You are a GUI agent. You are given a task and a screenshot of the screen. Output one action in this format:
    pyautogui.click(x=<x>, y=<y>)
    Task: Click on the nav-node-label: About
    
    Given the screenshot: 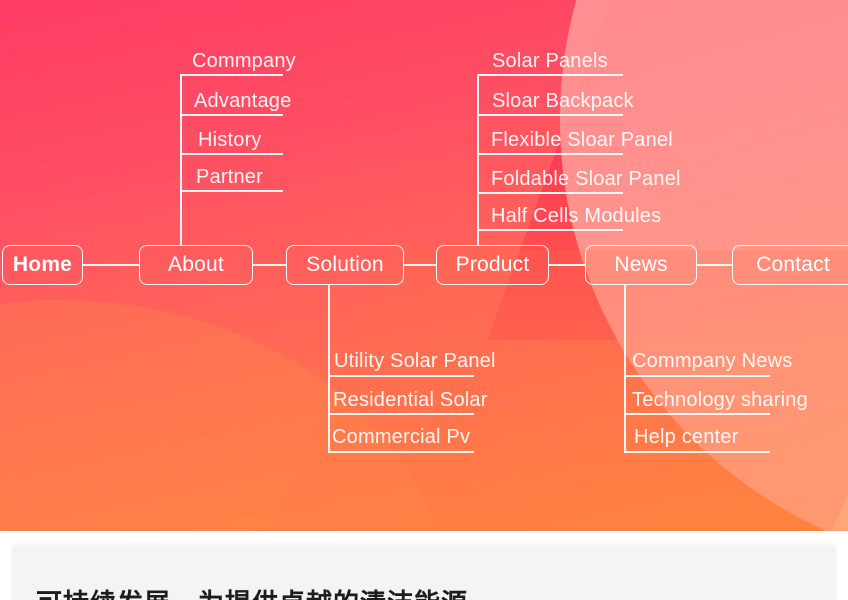 What is the action you would take?
    pyautogui.click(x=196, y=264)
    